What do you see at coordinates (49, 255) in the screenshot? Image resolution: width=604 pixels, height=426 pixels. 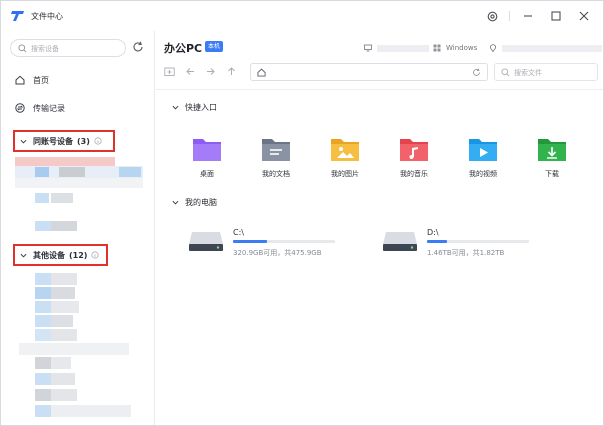 I see `group-other-devices-label: 其他设备` at bounding box center [49, 255].